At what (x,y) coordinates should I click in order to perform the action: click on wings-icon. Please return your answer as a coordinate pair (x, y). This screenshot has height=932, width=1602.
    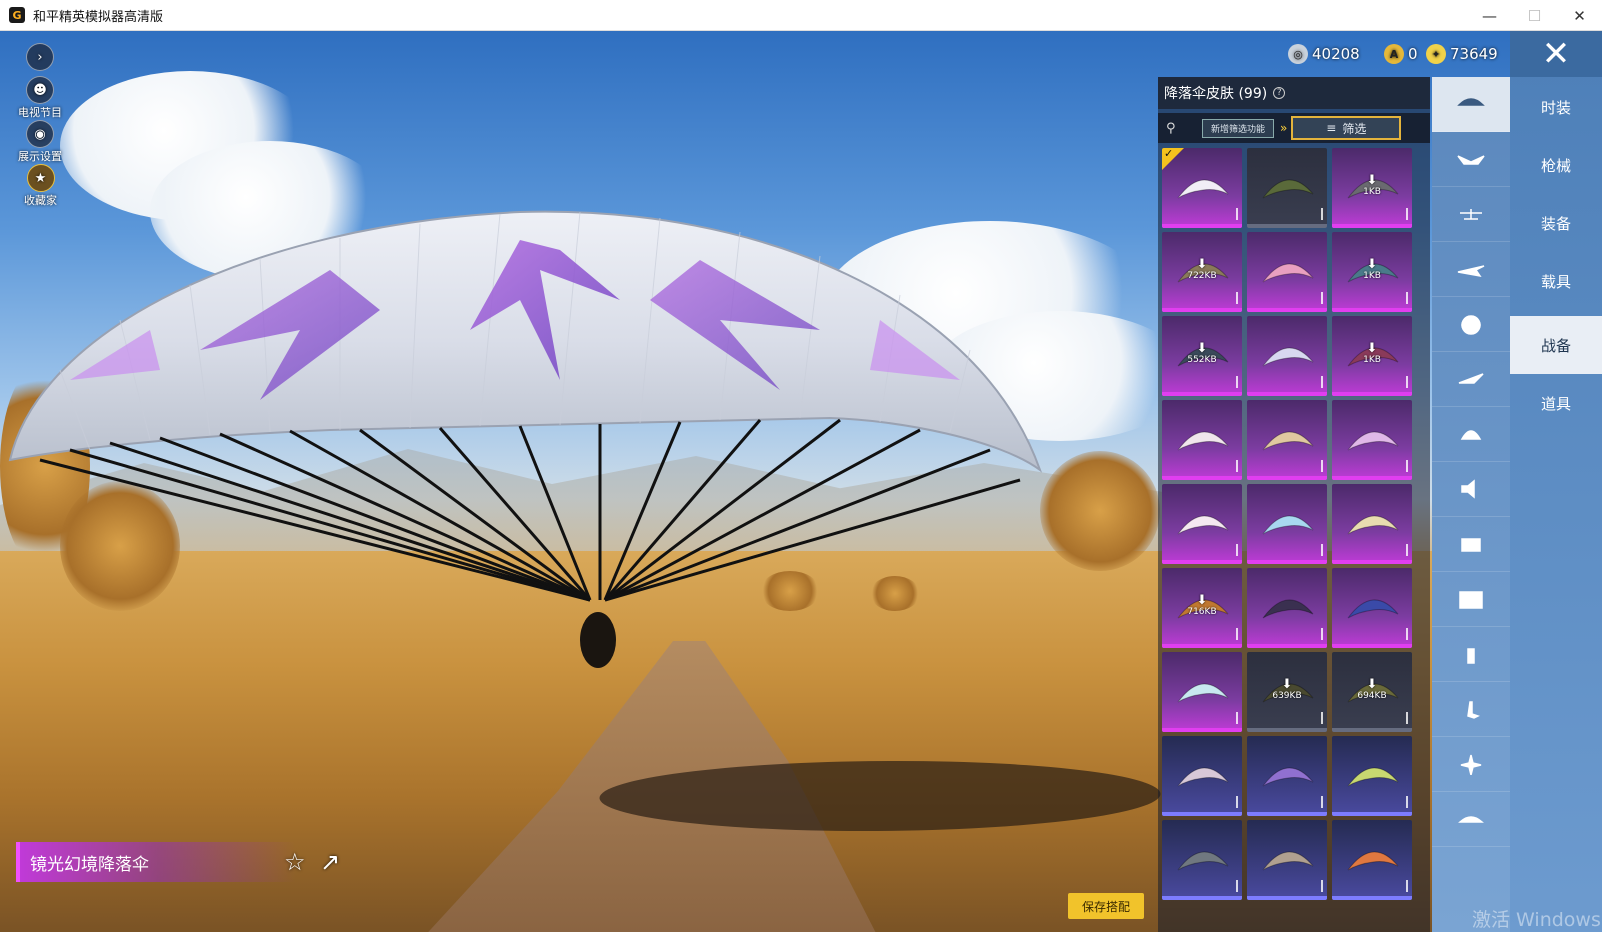
    Looking at the image, I should click on (1471, 160).